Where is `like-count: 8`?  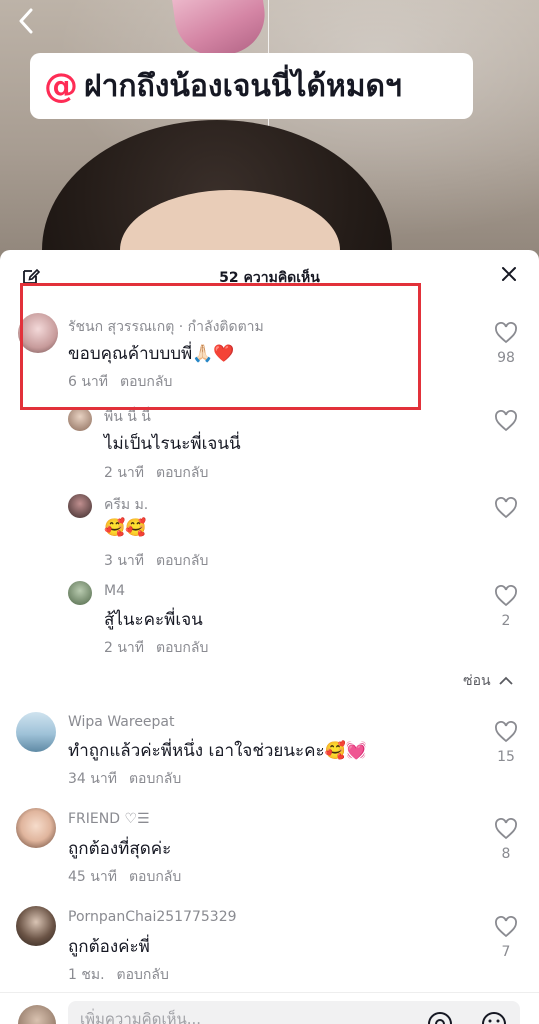
like-count: 8 is located at coordinates (506, 854).